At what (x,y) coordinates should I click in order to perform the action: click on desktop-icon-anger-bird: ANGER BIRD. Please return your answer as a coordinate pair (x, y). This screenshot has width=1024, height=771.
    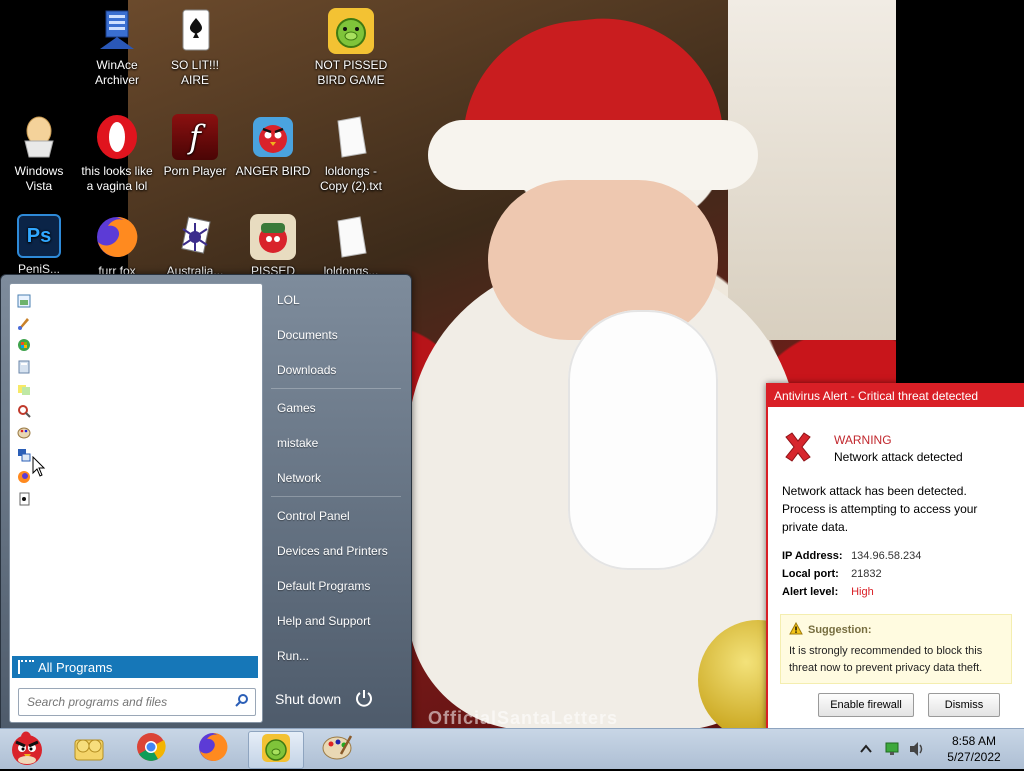
    Looking at the image, I should click on (273, 146).